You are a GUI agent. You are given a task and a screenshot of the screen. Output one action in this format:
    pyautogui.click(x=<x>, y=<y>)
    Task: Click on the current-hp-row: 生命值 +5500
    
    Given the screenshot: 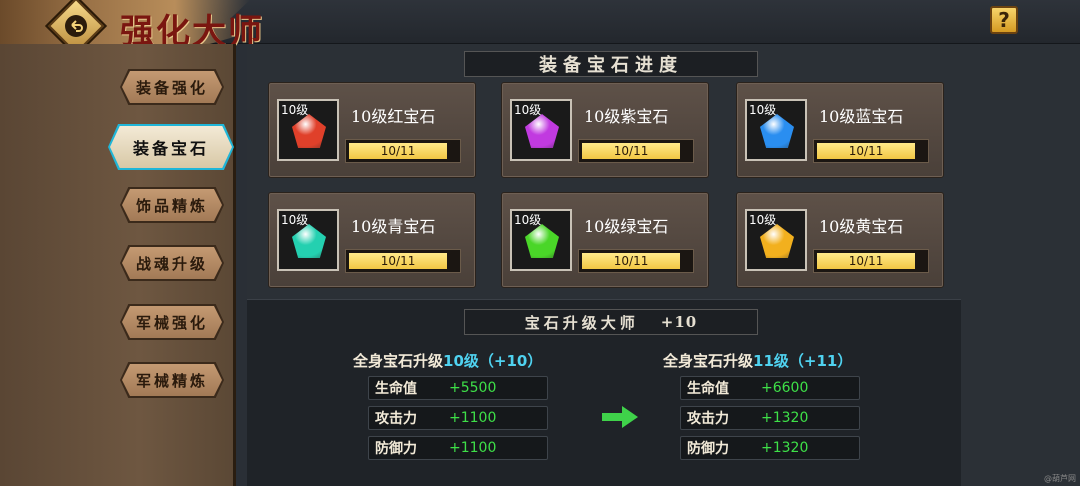 What is the action you would take?
    pyautogui.click(x=458, y=388)
    